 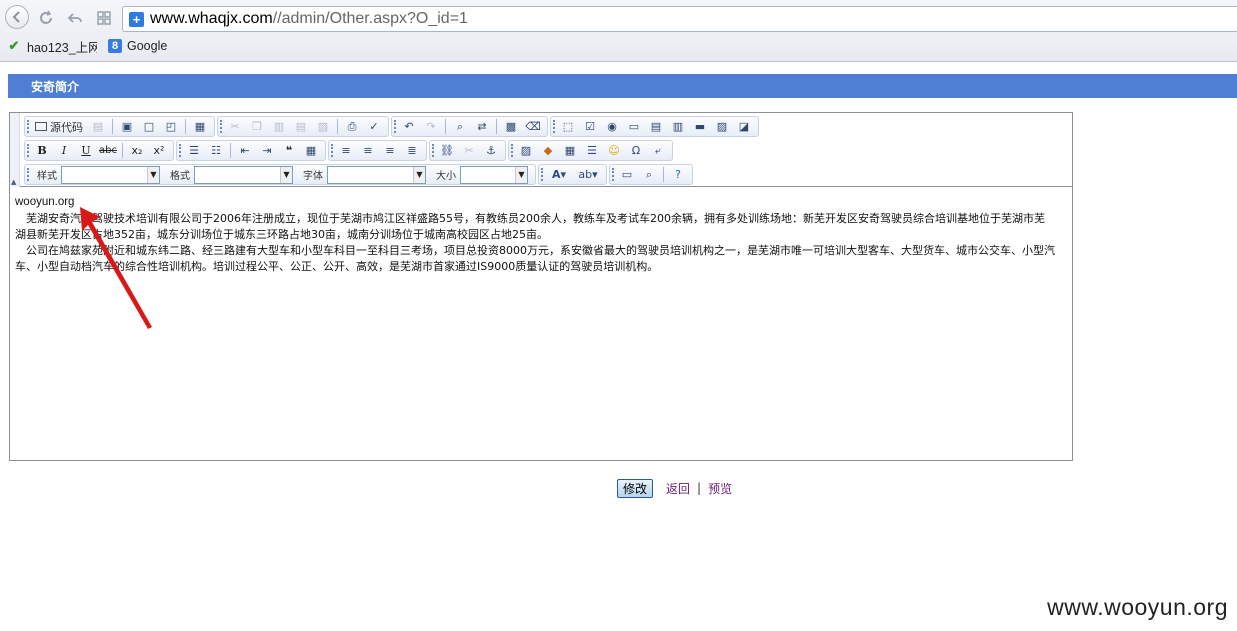 What do you see at coordinates (570, 150) in the screenshot?
I see `table-icon: ▦` at bounding box center [570, 150].